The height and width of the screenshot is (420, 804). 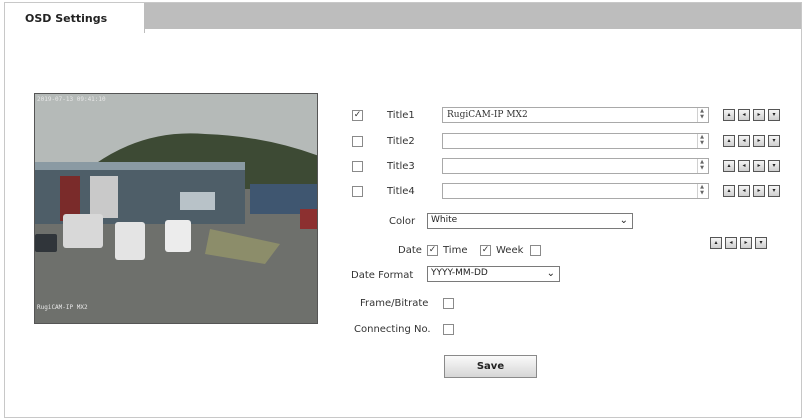 I want to click on date-format-select: YYYY-MM-DD ⌄, so click(x=493, y=274).